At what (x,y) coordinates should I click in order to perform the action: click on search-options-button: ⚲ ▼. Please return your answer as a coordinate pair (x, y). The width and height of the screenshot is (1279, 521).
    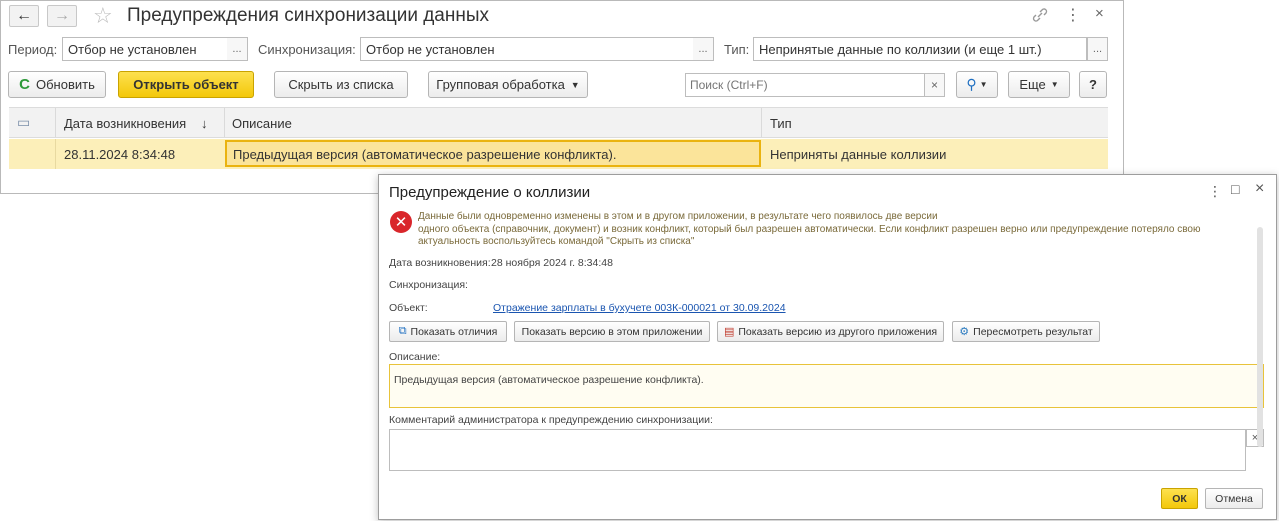
    Looking at the image, I should click on (977, 84).